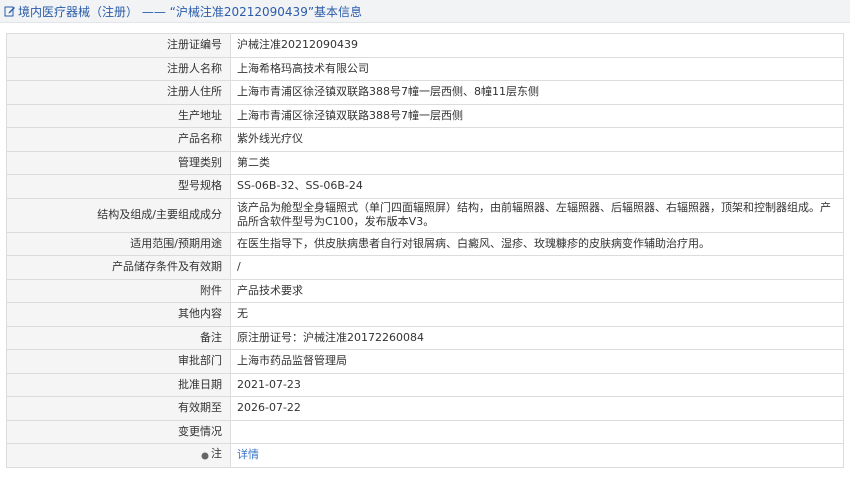 This screenshot has width=850, height=493. What do you see at coordinates (537, 68) in the screenshot?
I see `row-value: 上海希格玛高技术有限公司` at bounding box center [537, 68].